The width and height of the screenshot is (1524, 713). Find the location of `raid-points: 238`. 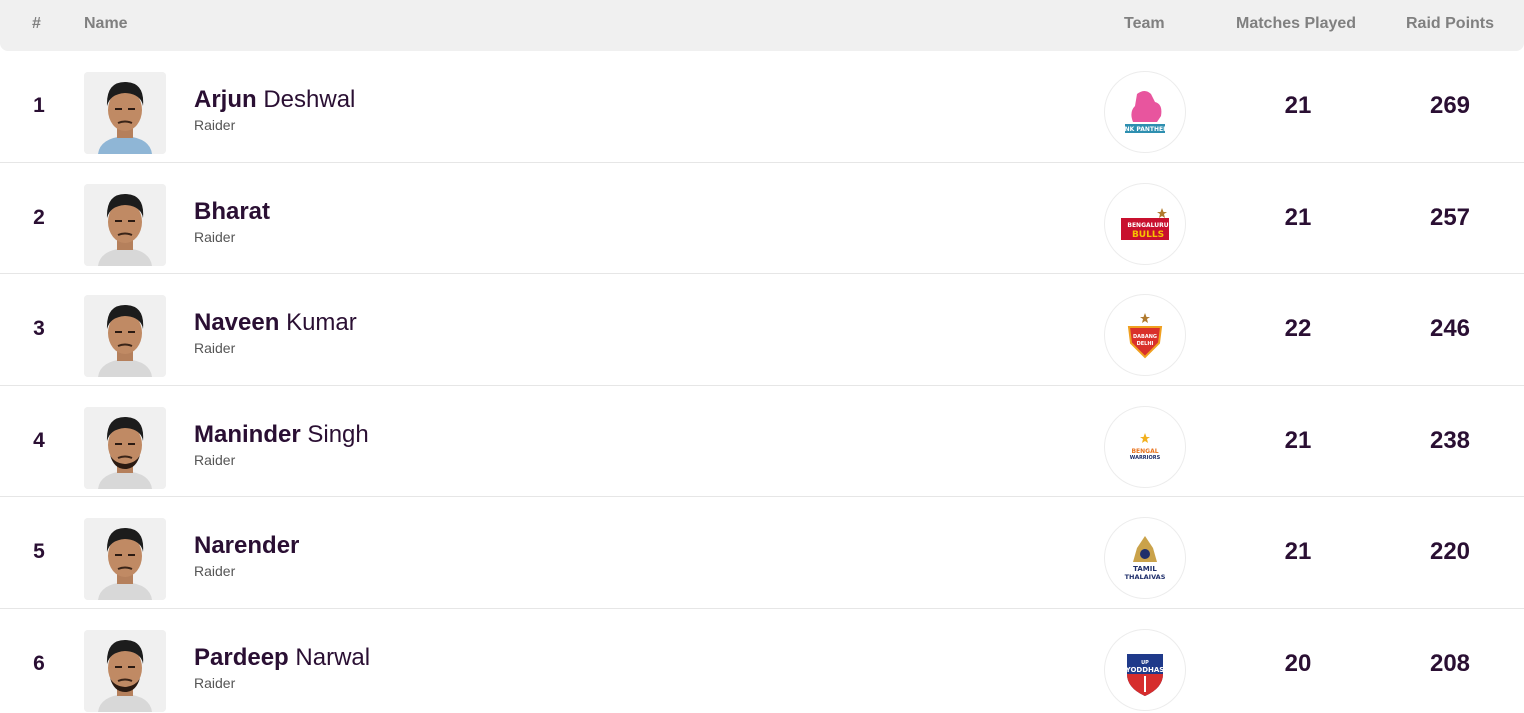

raid-points: 238 is located at coordinates (1450, 440).